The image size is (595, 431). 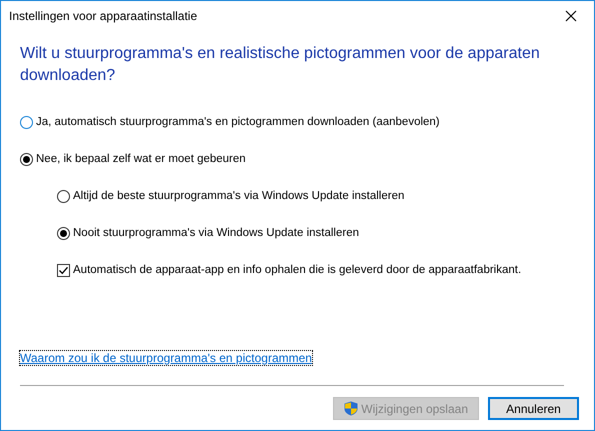 What do you see at coordinates (103, 16) in the screenshot?
I see `window-title: Instellingen voor apparaatinstallatie` at bounding box center [103, 16].